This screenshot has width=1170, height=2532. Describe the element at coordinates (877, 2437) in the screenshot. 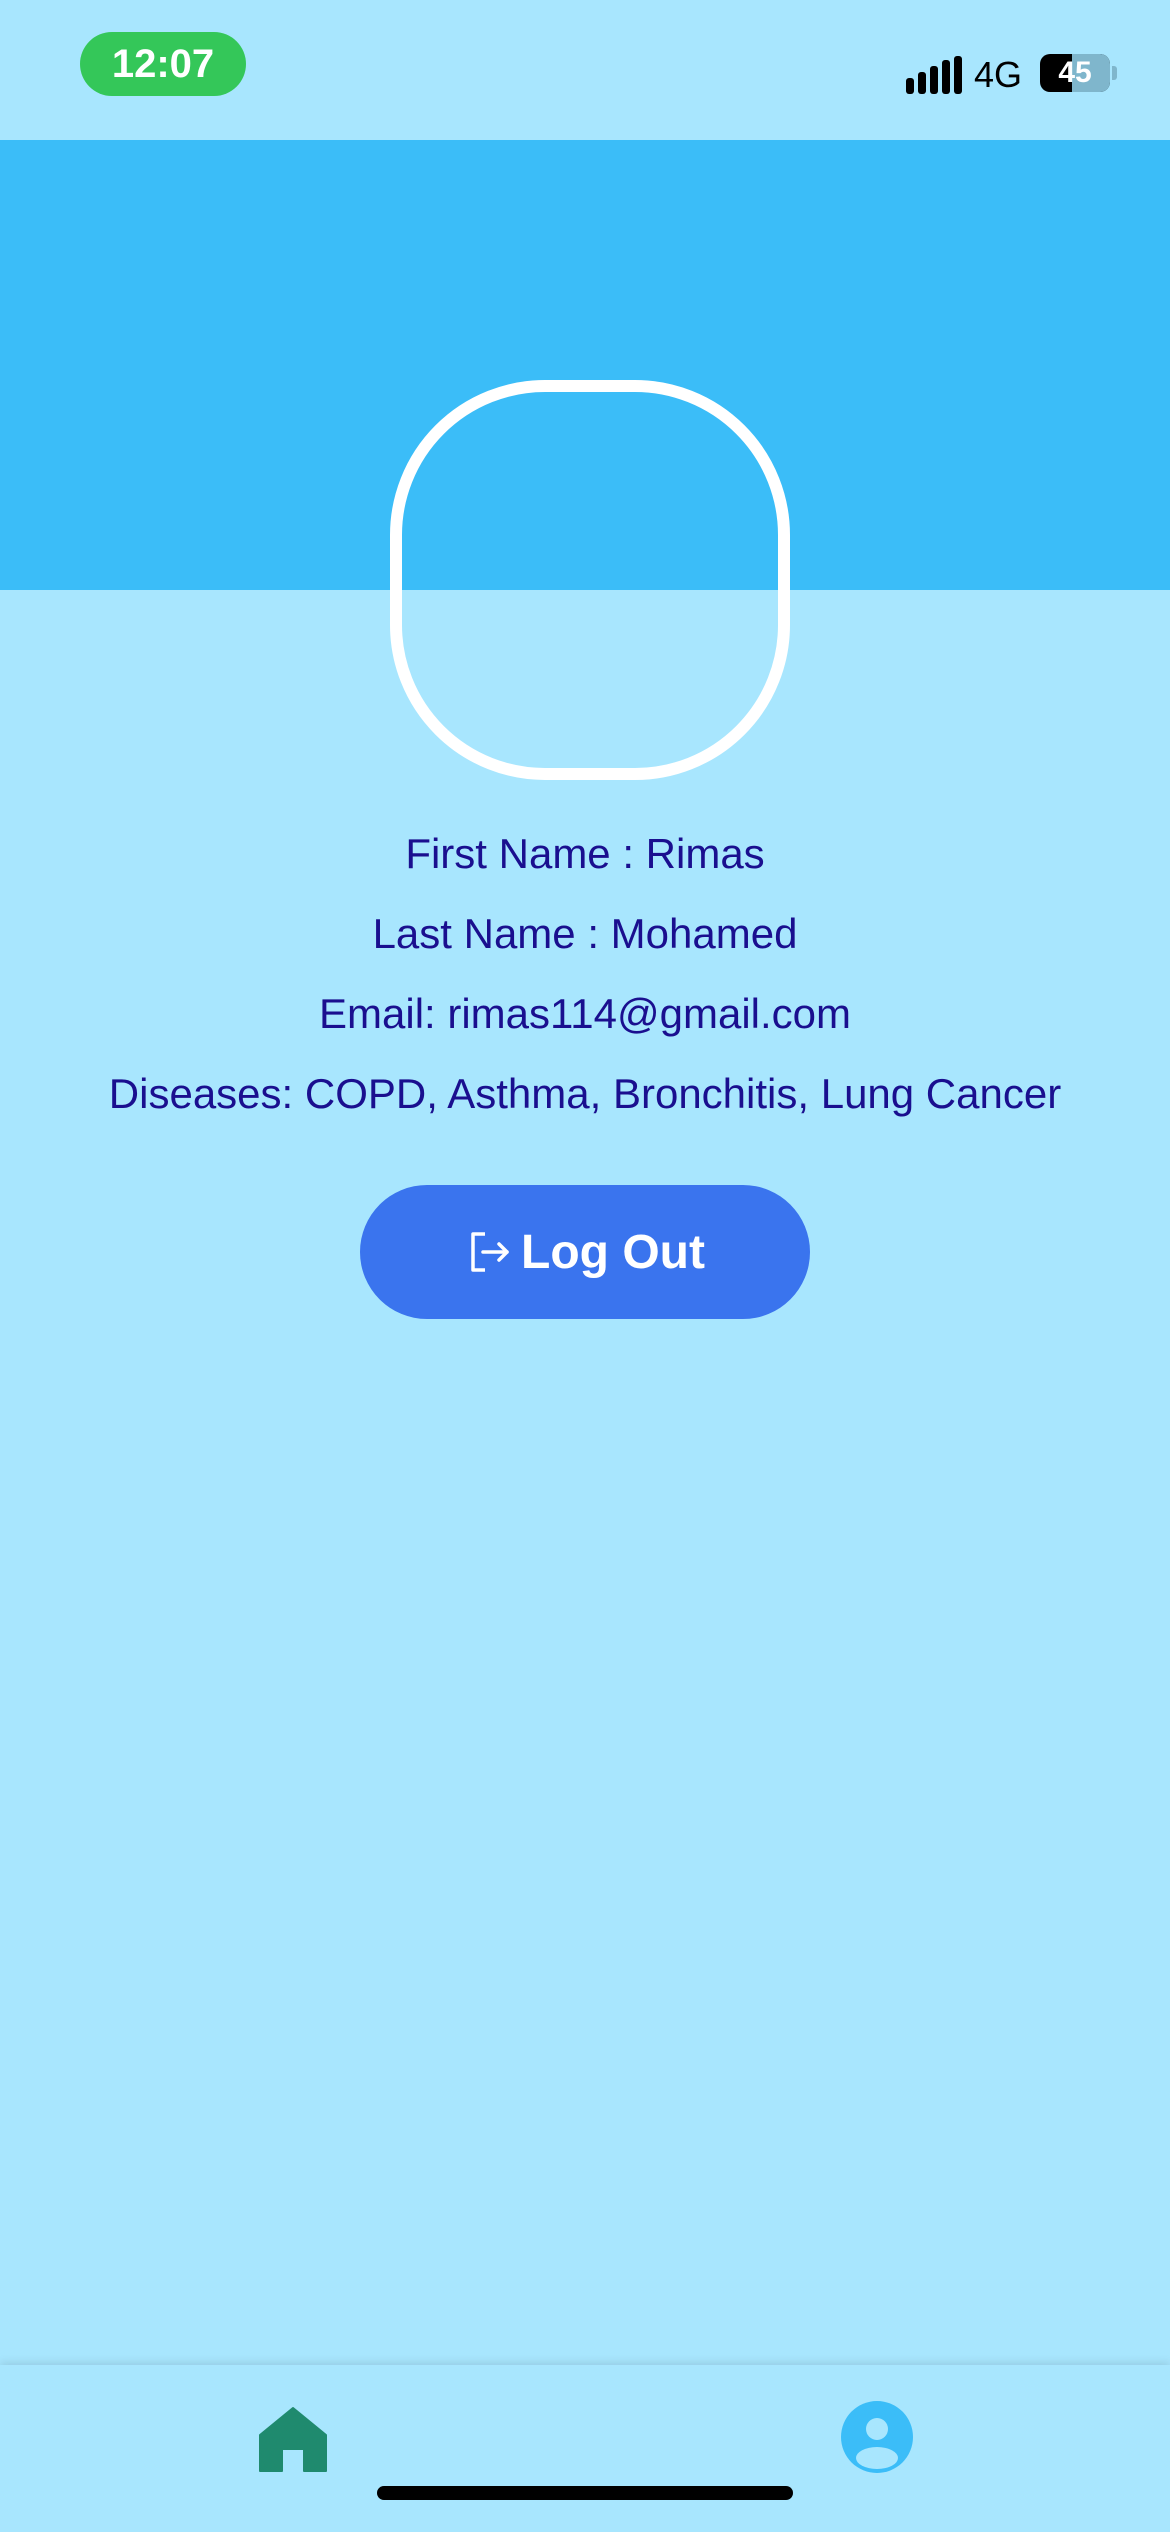

I see `profile-icon` at that location.